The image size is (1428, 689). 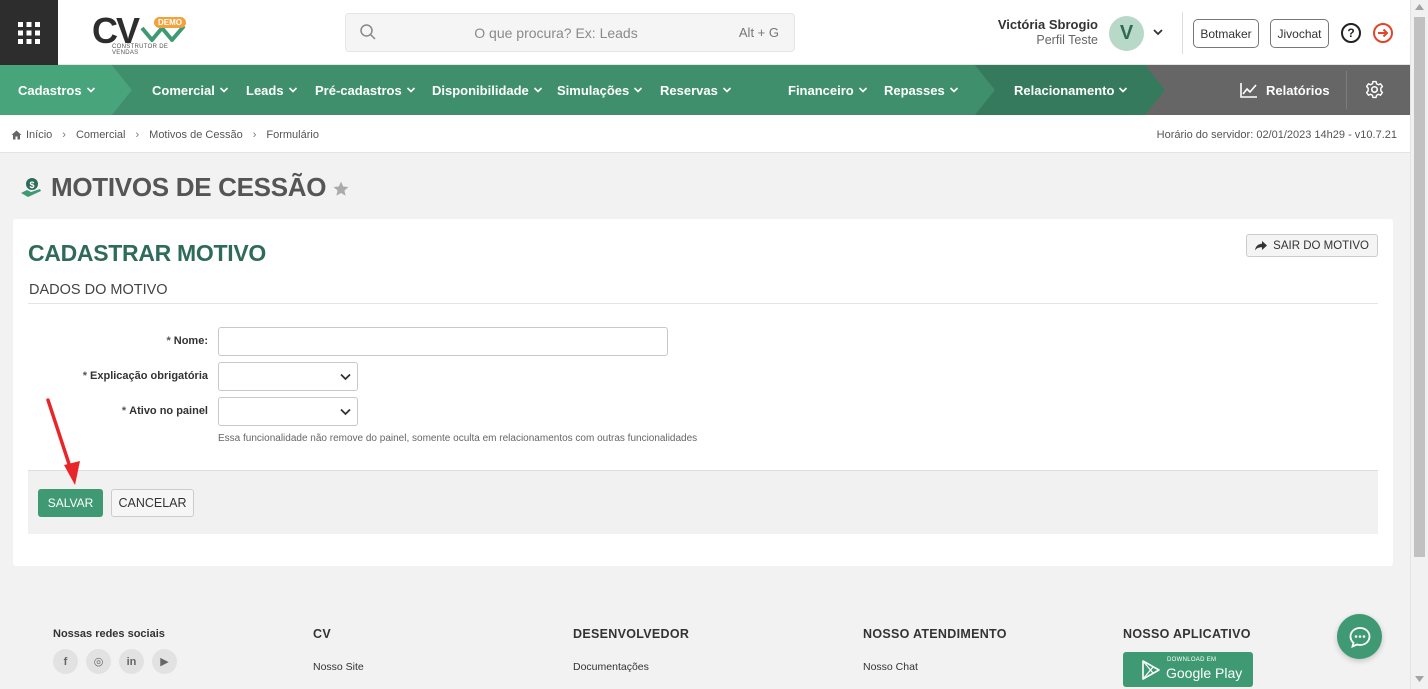 I want to click on explicacao-select, so click(x=288, y=376).